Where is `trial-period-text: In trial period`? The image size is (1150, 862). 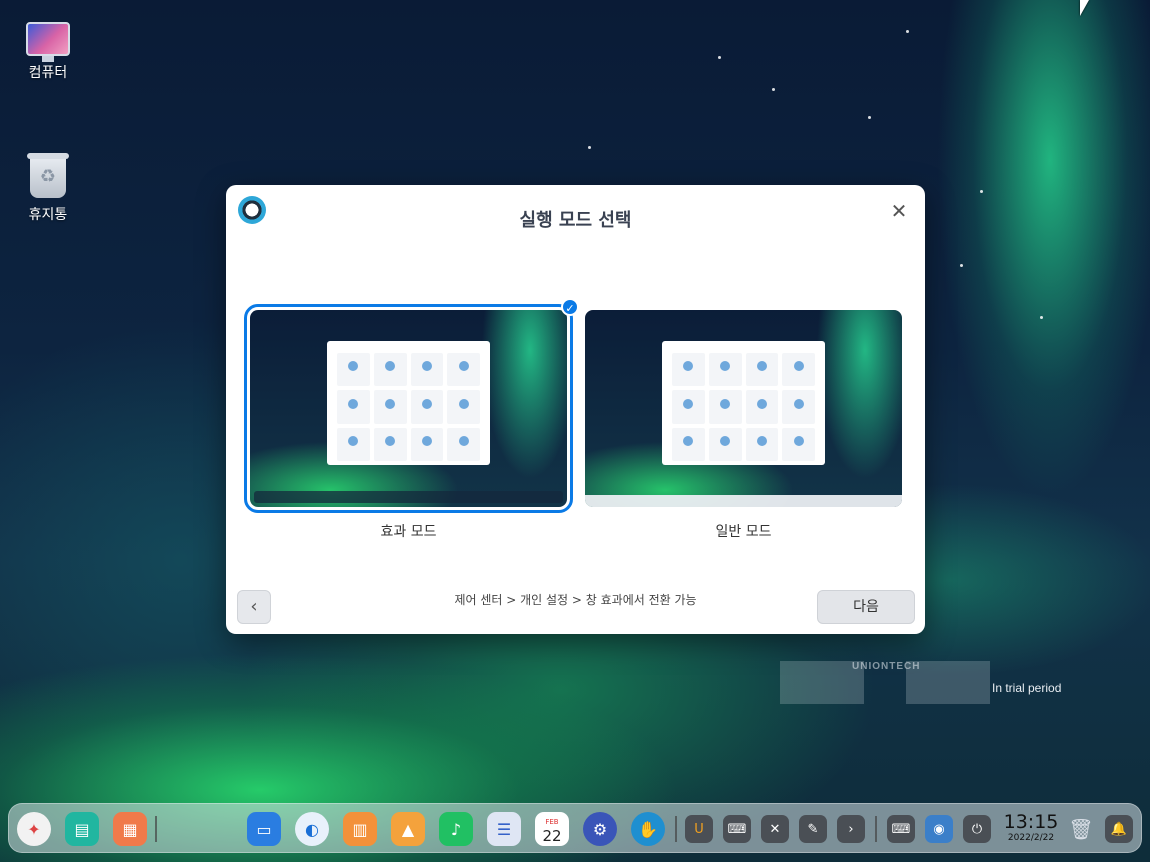 trial-period-text: In trial period is located at coordinates (1027, 688).